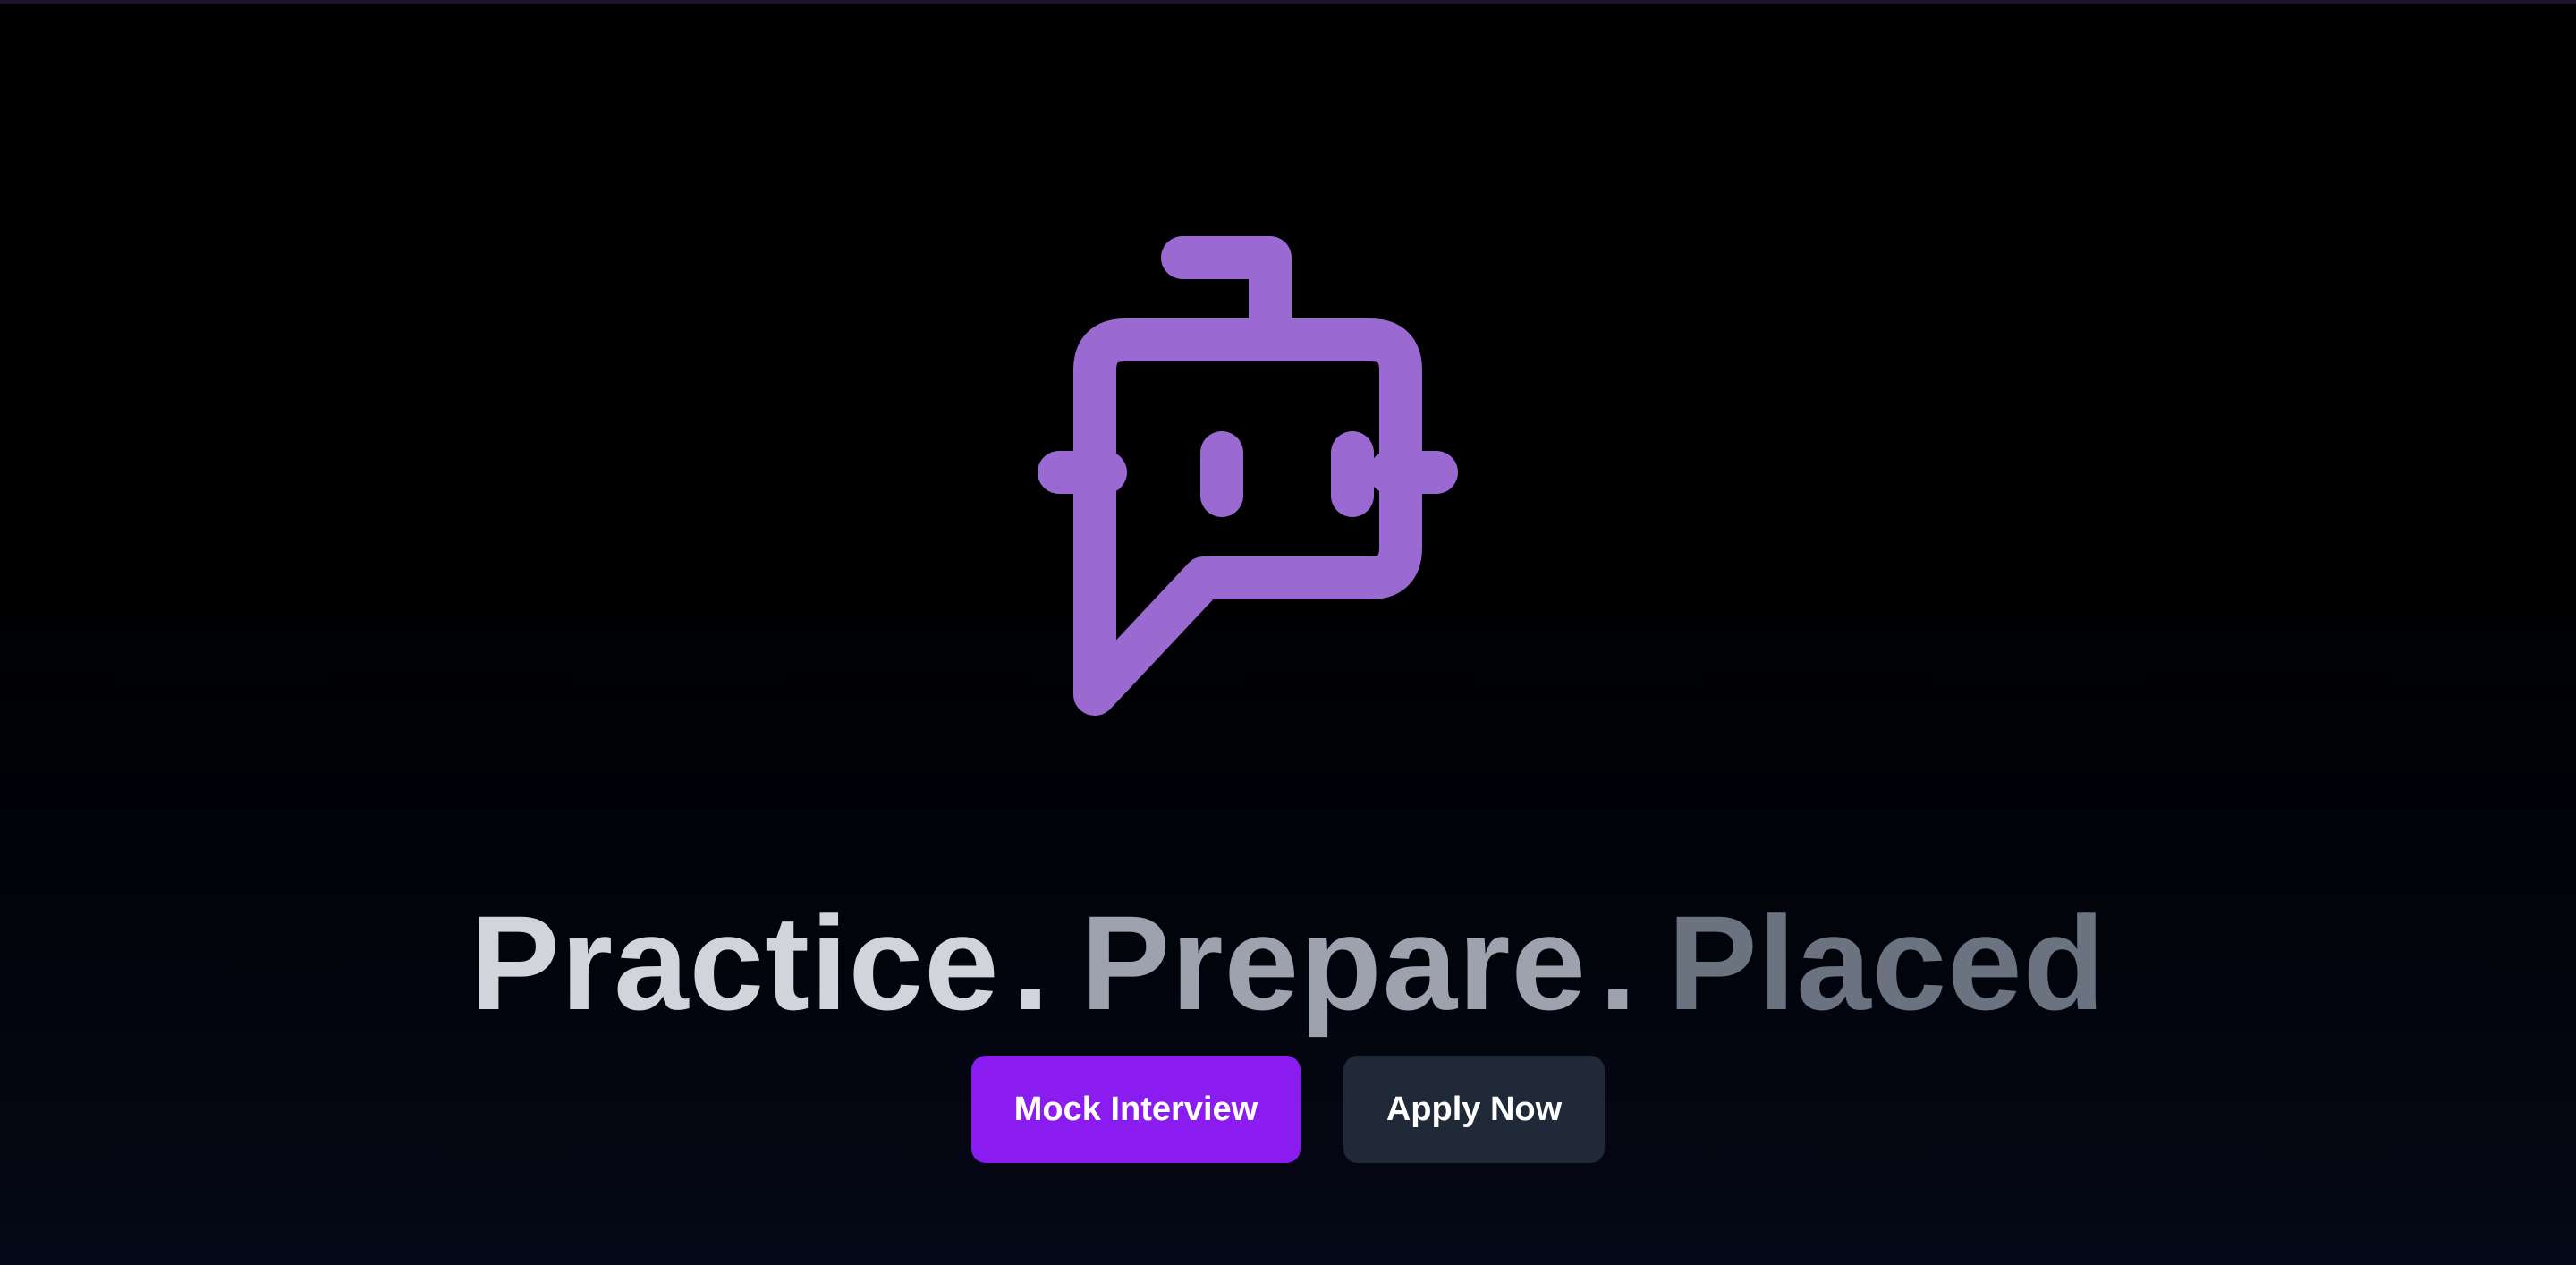  I want to click on hero-actions: Mock Interview Apply Now, so click(1288, 1109).